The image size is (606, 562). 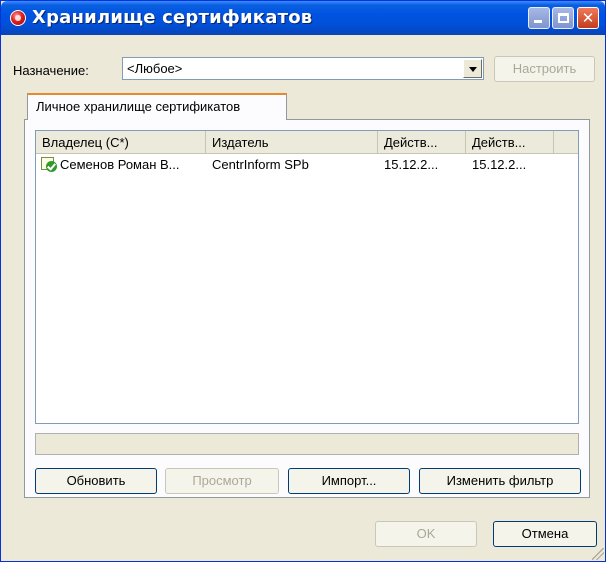 What do you see at coordinates (51, 70) in the screenshot?
I see `purpose-label: Назначение:` at bounding box center [51, 70].